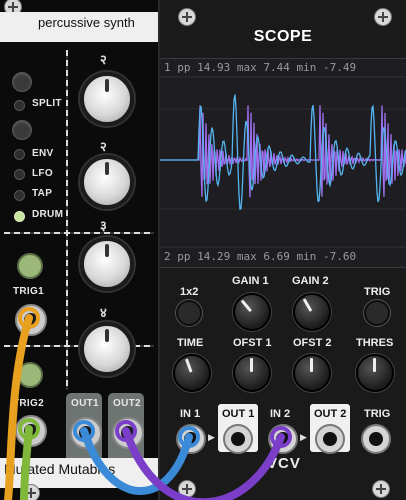  Describe the element at coordinates (283, 439) in the screenshot. I see `in2-jack` at that location.